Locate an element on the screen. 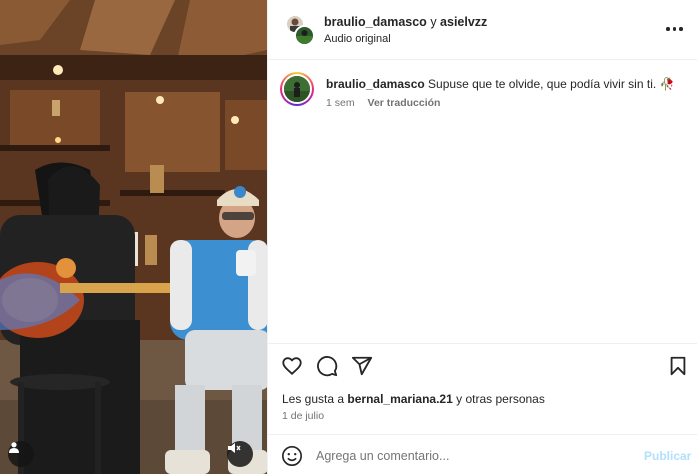  user-tag-icon is located at coordinates (14, 447).